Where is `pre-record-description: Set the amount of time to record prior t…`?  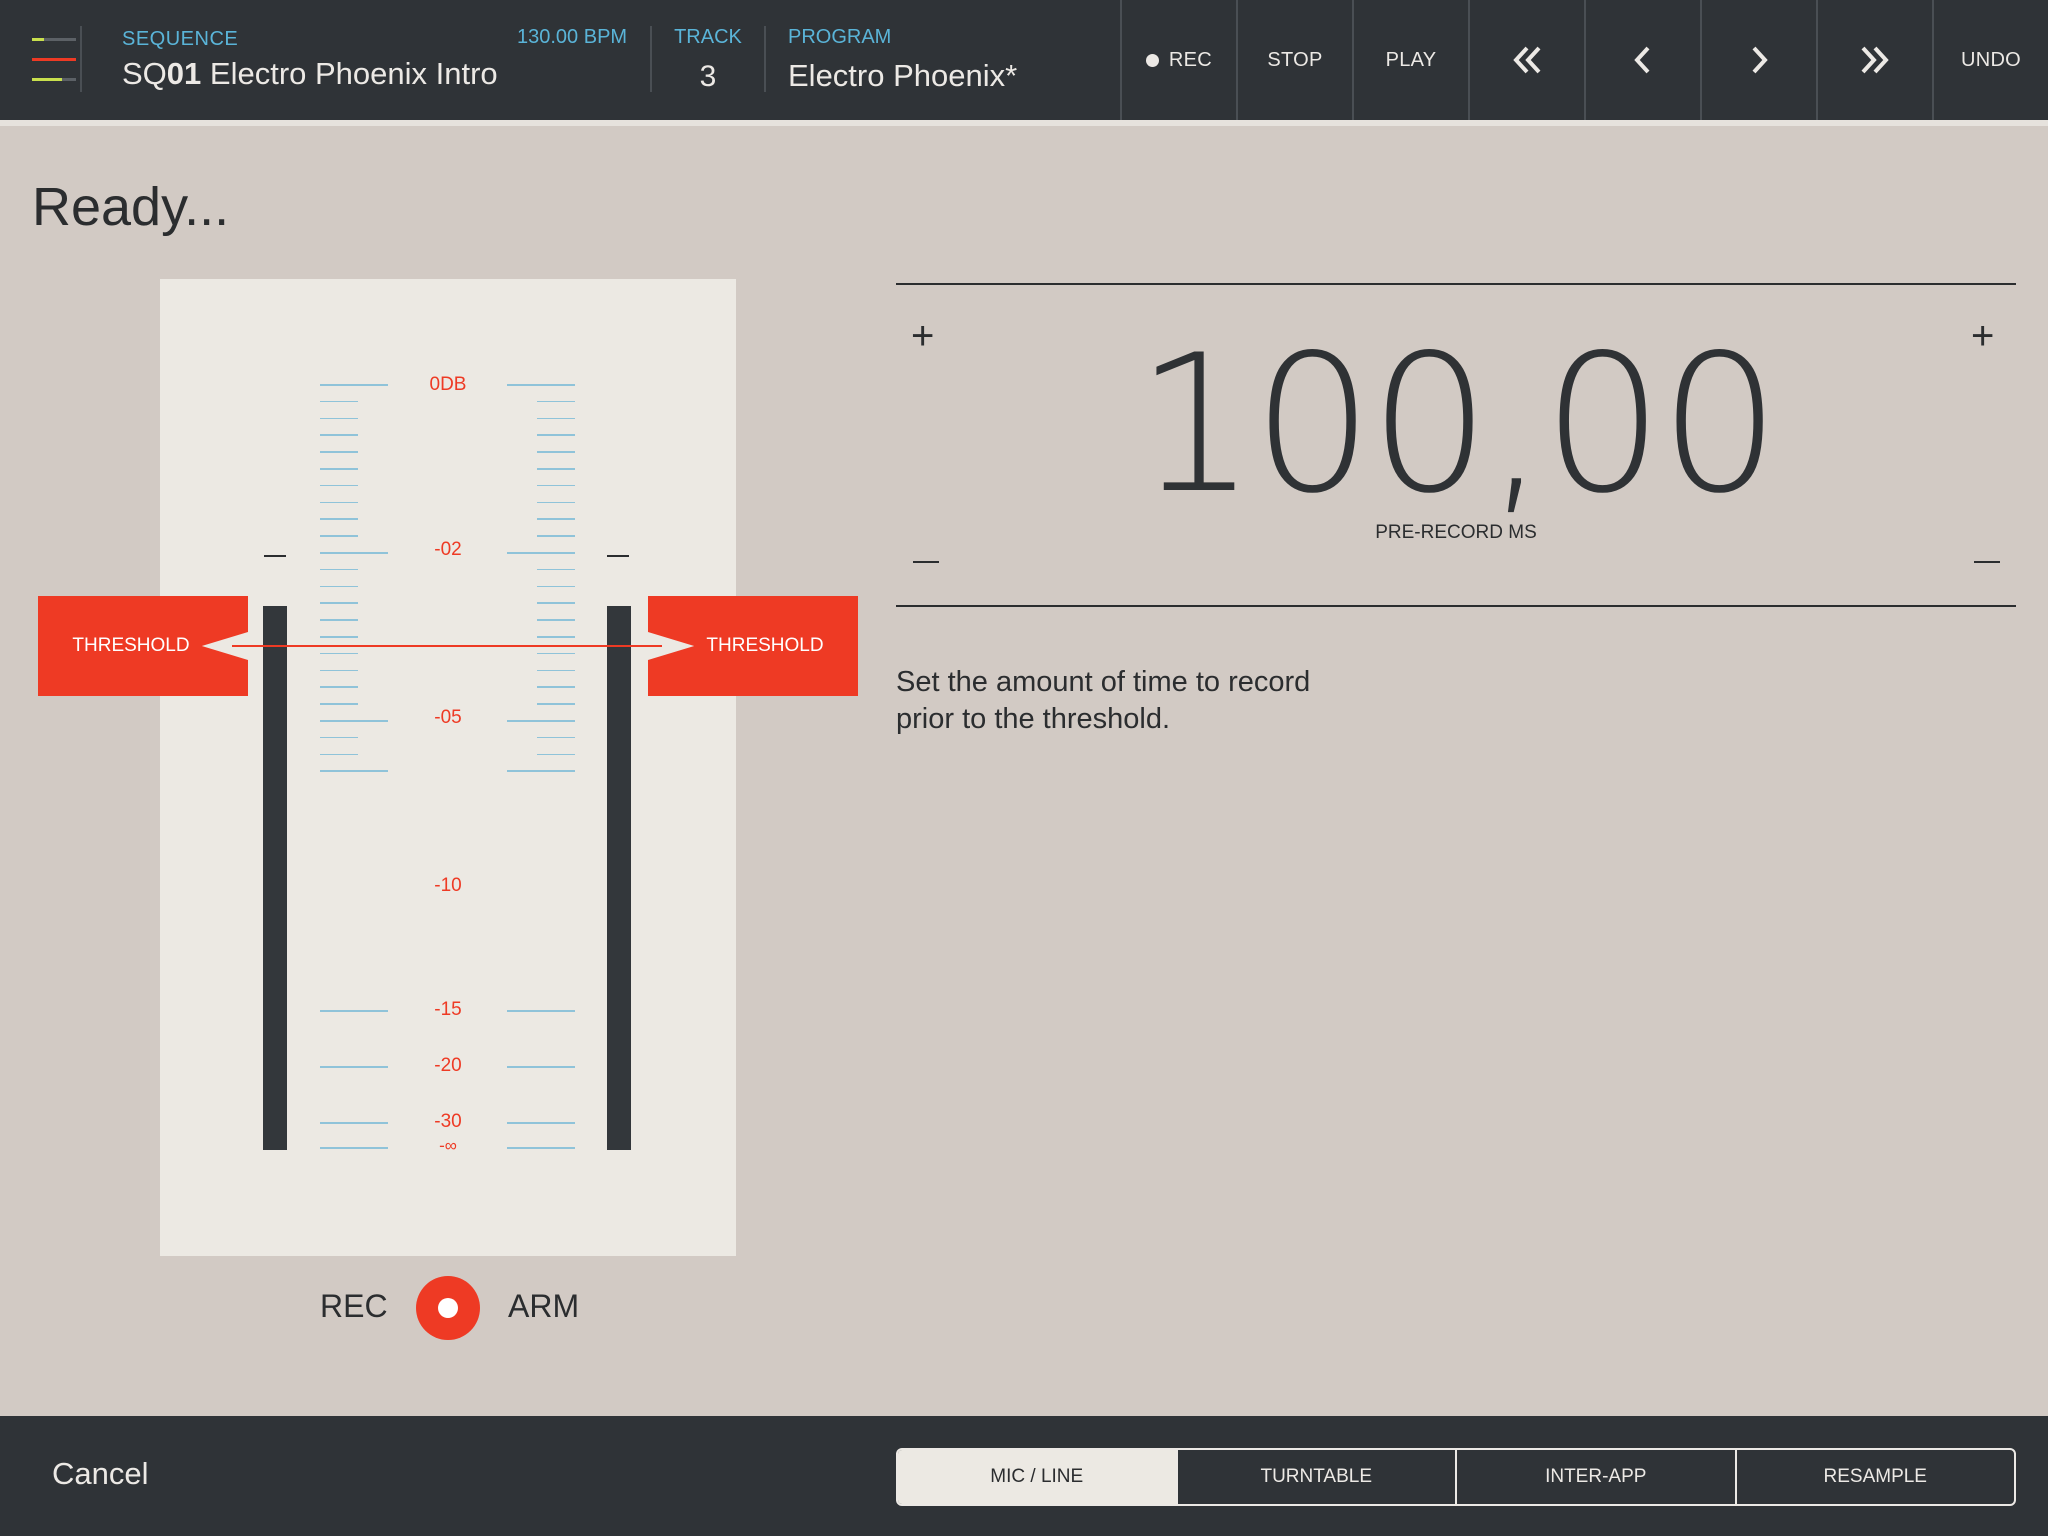
pre-record-description: Set the amount of time to record prior t… is located at coordinates (1103, 700).